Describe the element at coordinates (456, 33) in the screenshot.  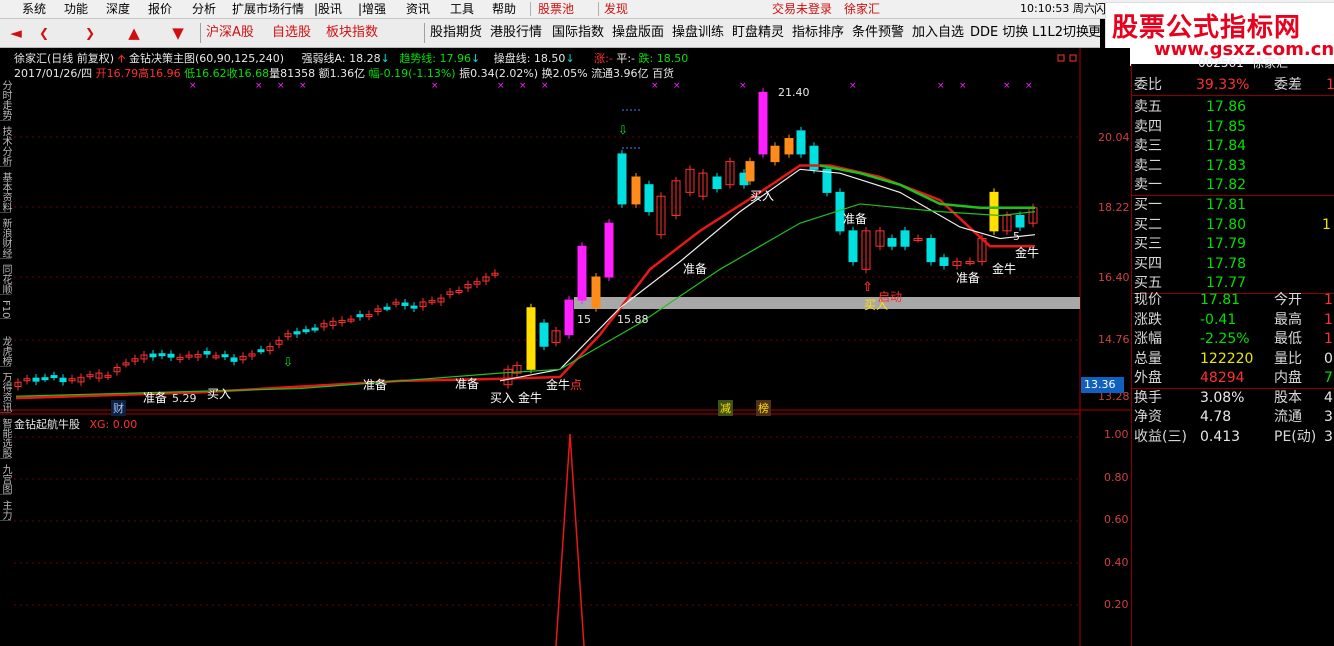
I see `tab-index-futures: 股指期货` at that location.